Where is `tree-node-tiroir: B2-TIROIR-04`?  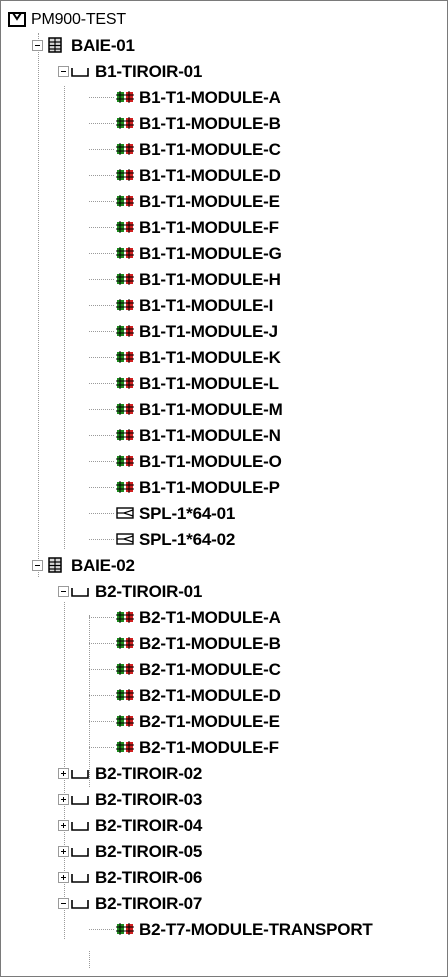 tree-node-tiroir: B2-TIROIR-04 is located at coordinates (224, 826).